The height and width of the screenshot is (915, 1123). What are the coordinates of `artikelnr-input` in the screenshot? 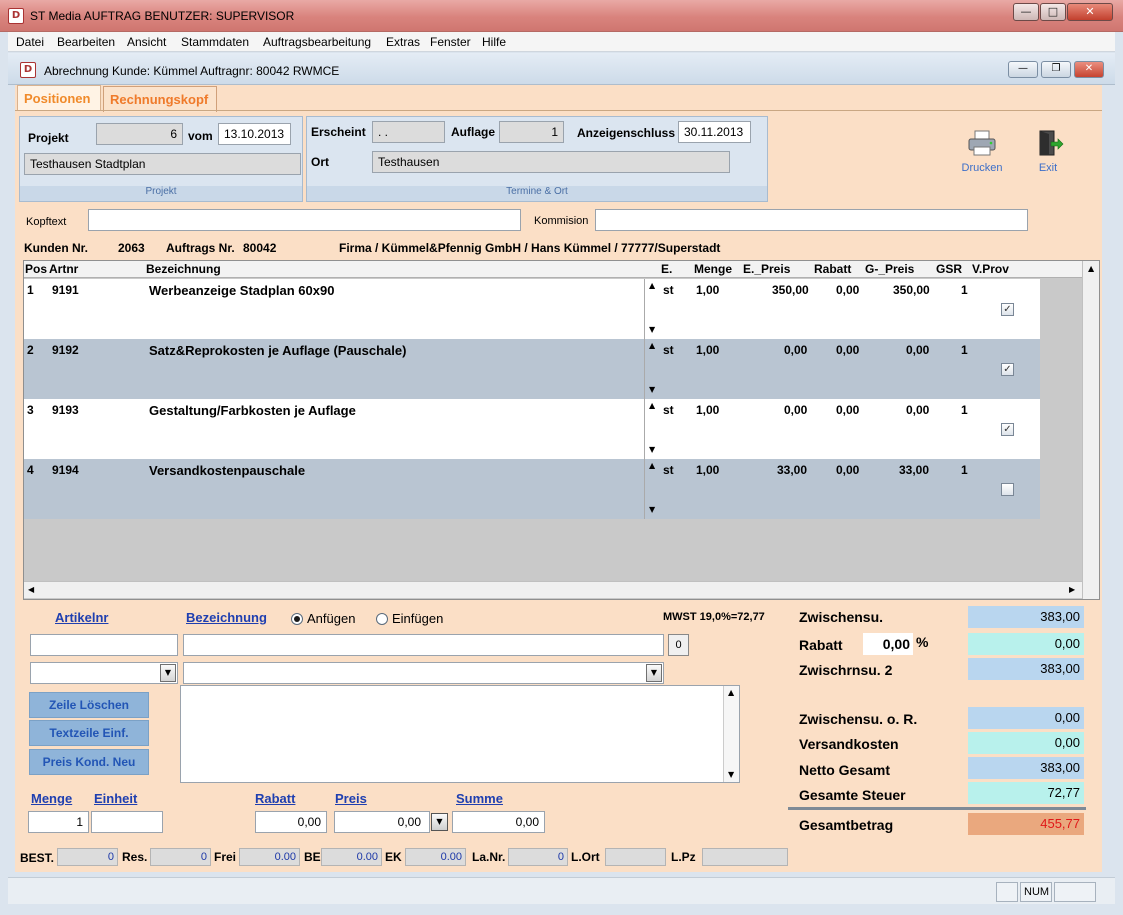 It's located at (104, 645).